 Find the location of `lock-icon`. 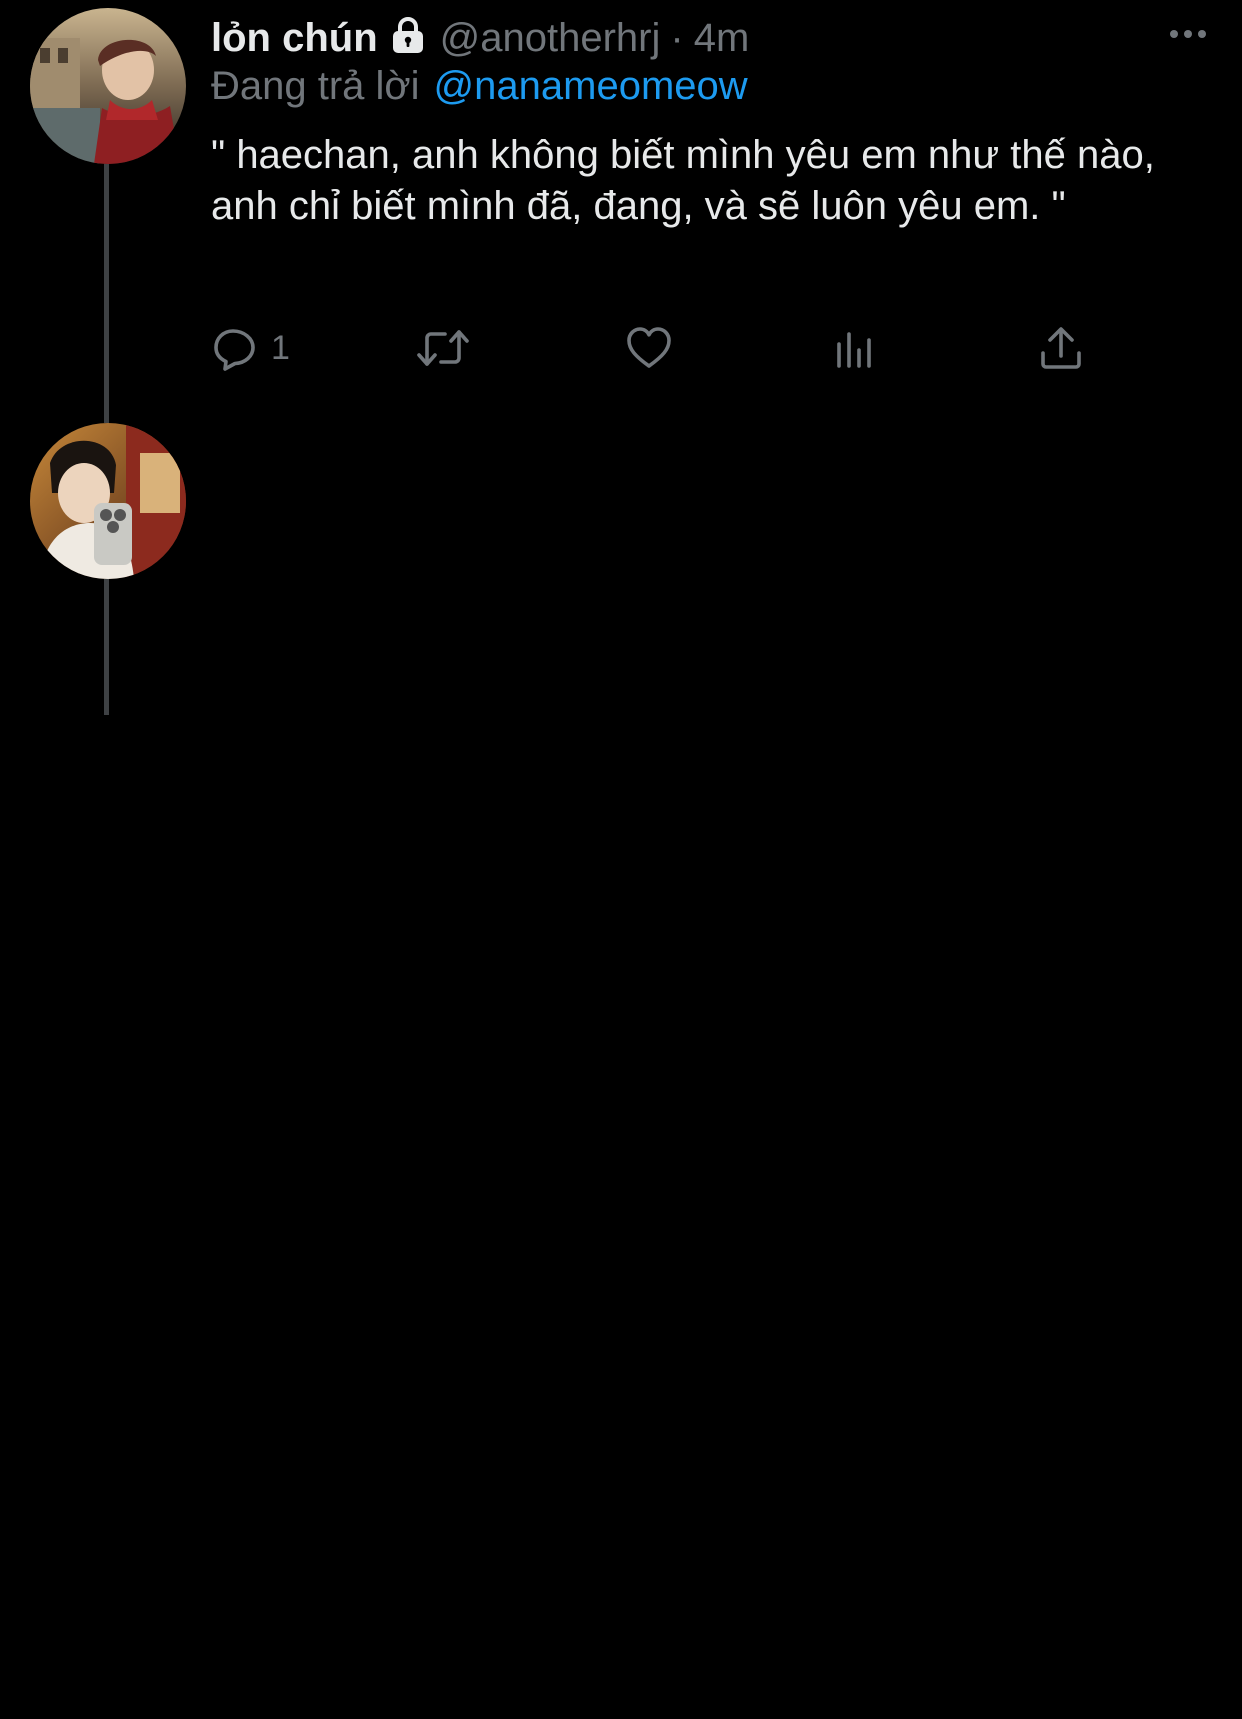

lock-icon is located at coordinates (408, 35).